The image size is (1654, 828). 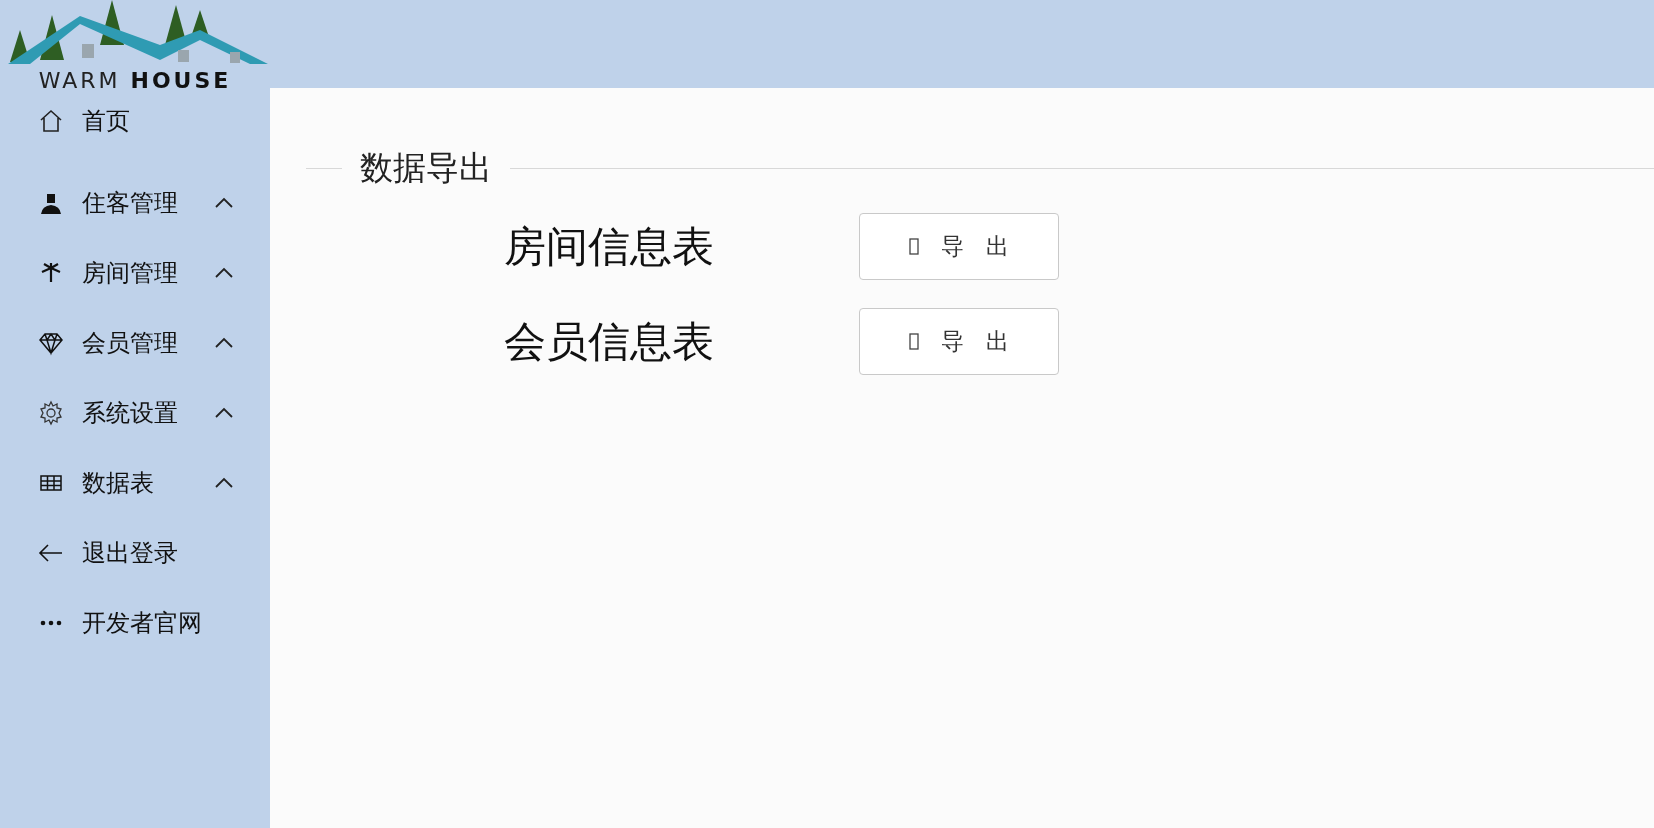 What do you see at coordinates (51, 343) in the screenshot?
I see `diamond-icon` at bounding box center [51, 343].